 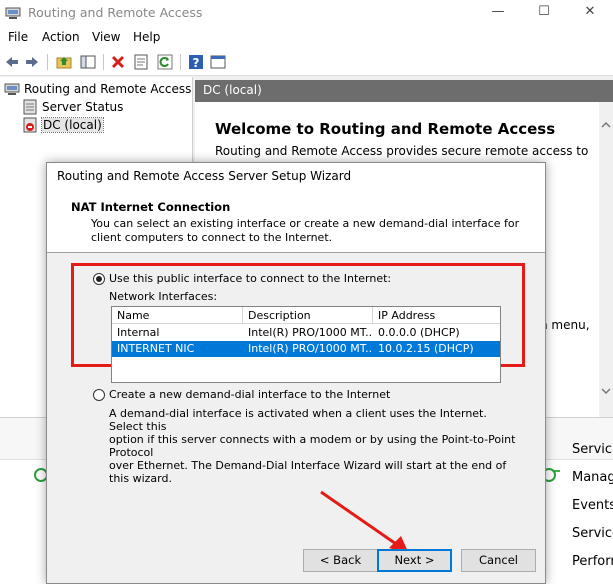 What do you see at coordinates (13, 13) in the screenshot?
I see `routing-app-icon` at bounding box center [13, 13].